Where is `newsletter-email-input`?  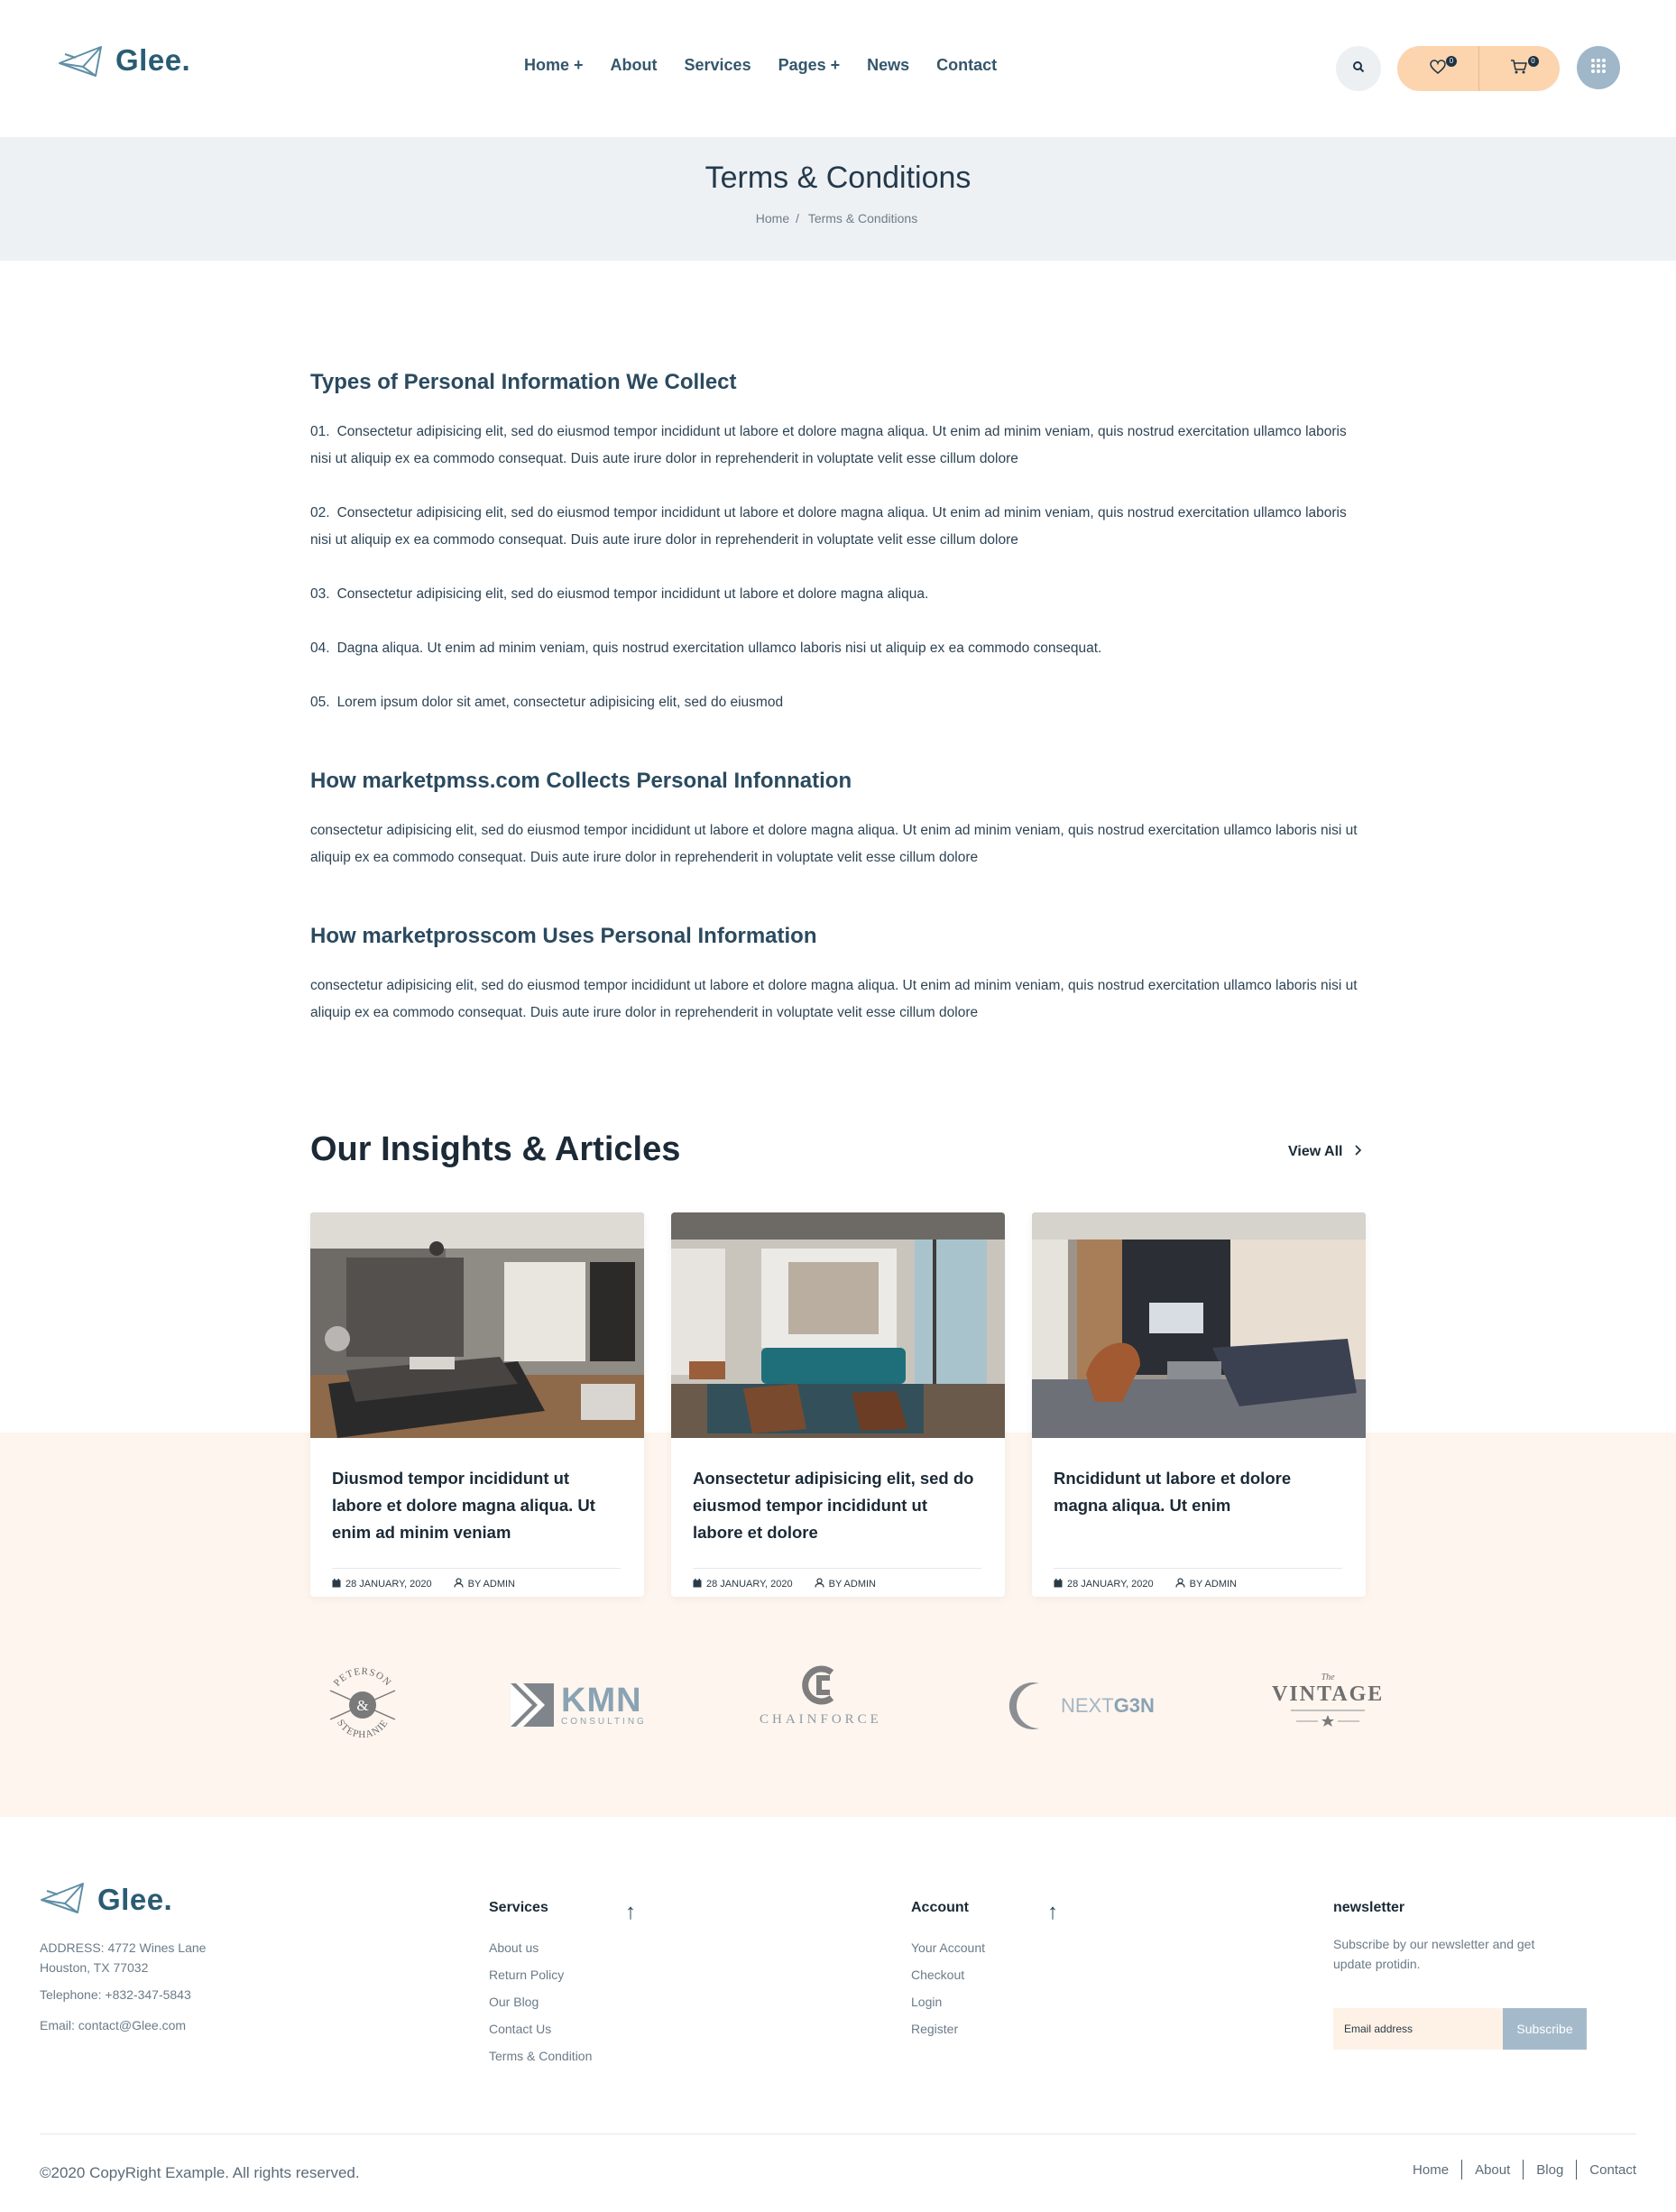 newsletter-email-input is located at coordinates (1418, 2029).